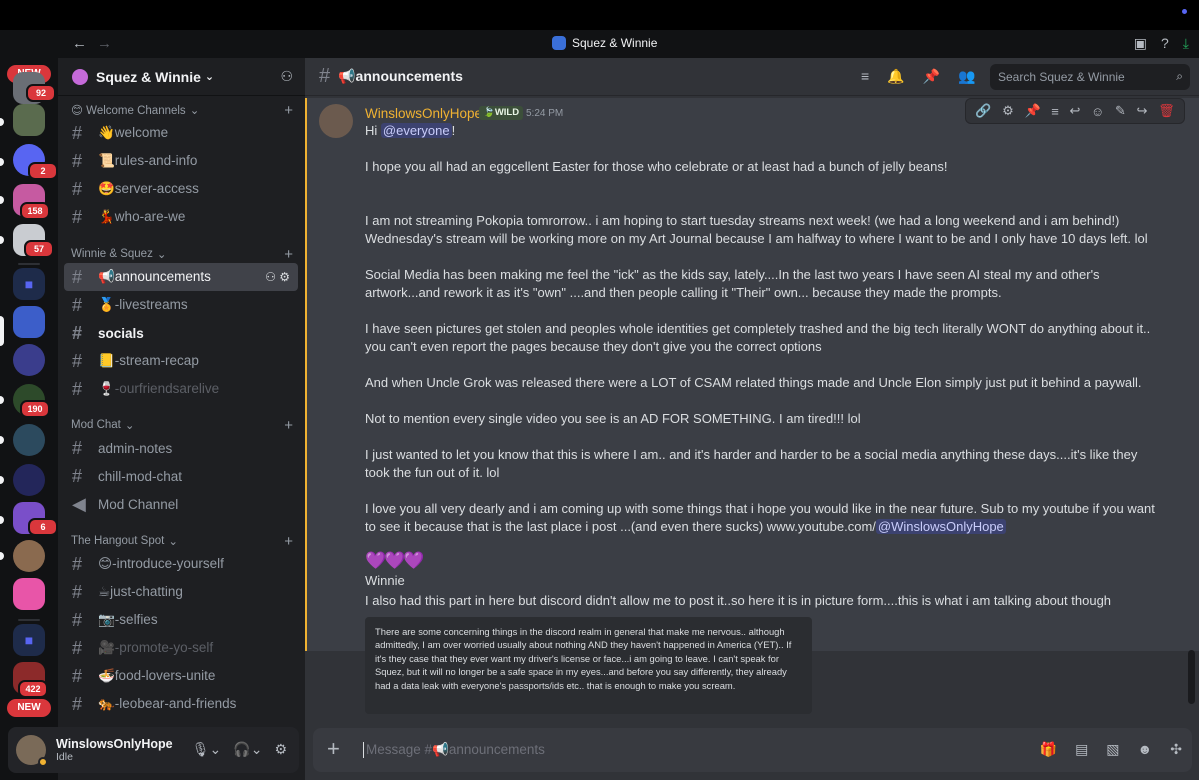  What do you see at coordinates (181, 305) in the screenshot?
I see `channel-livestreams: # 🏅-livestreams` at bounding box center [181, 305].